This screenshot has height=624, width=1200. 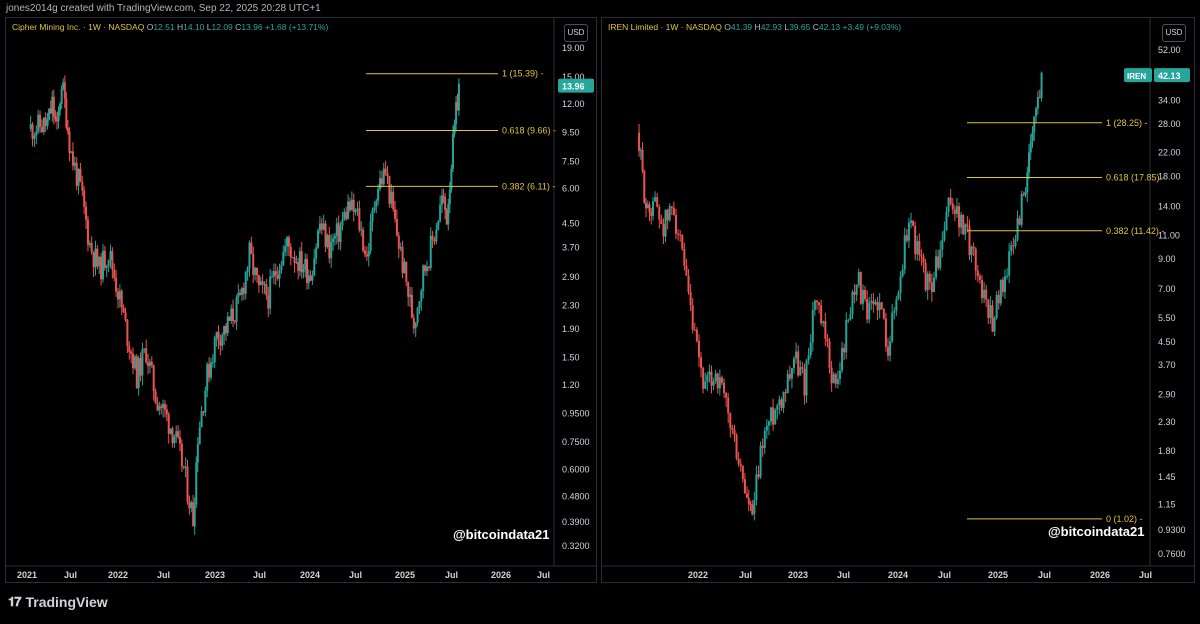 I want to click on iren-y-tick: 2.90, so click(x=1167, y=394).